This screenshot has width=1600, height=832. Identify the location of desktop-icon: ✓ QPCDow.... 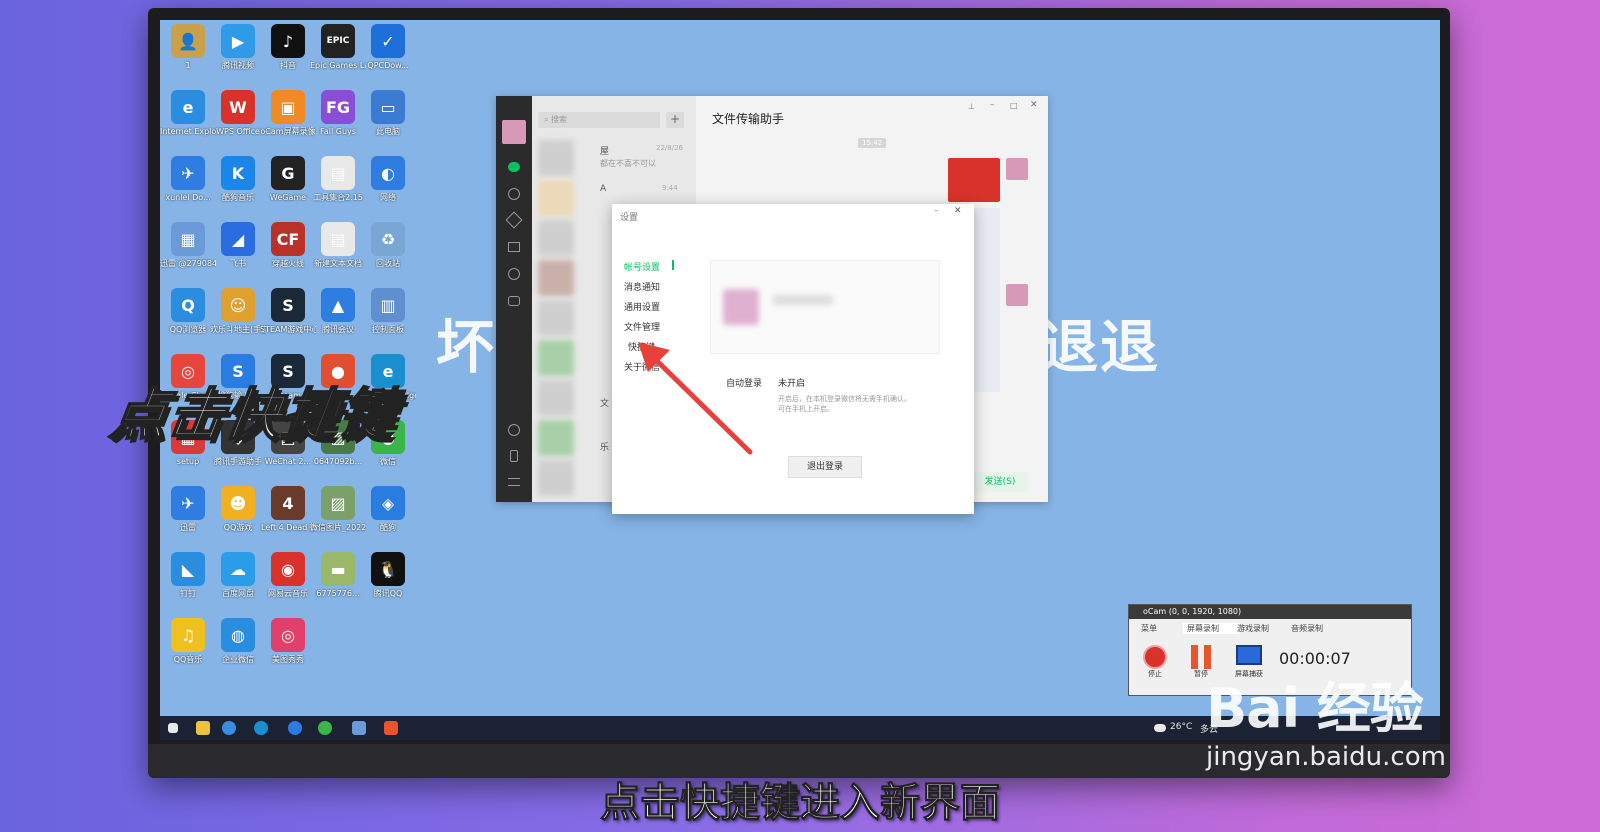
(388, 47).